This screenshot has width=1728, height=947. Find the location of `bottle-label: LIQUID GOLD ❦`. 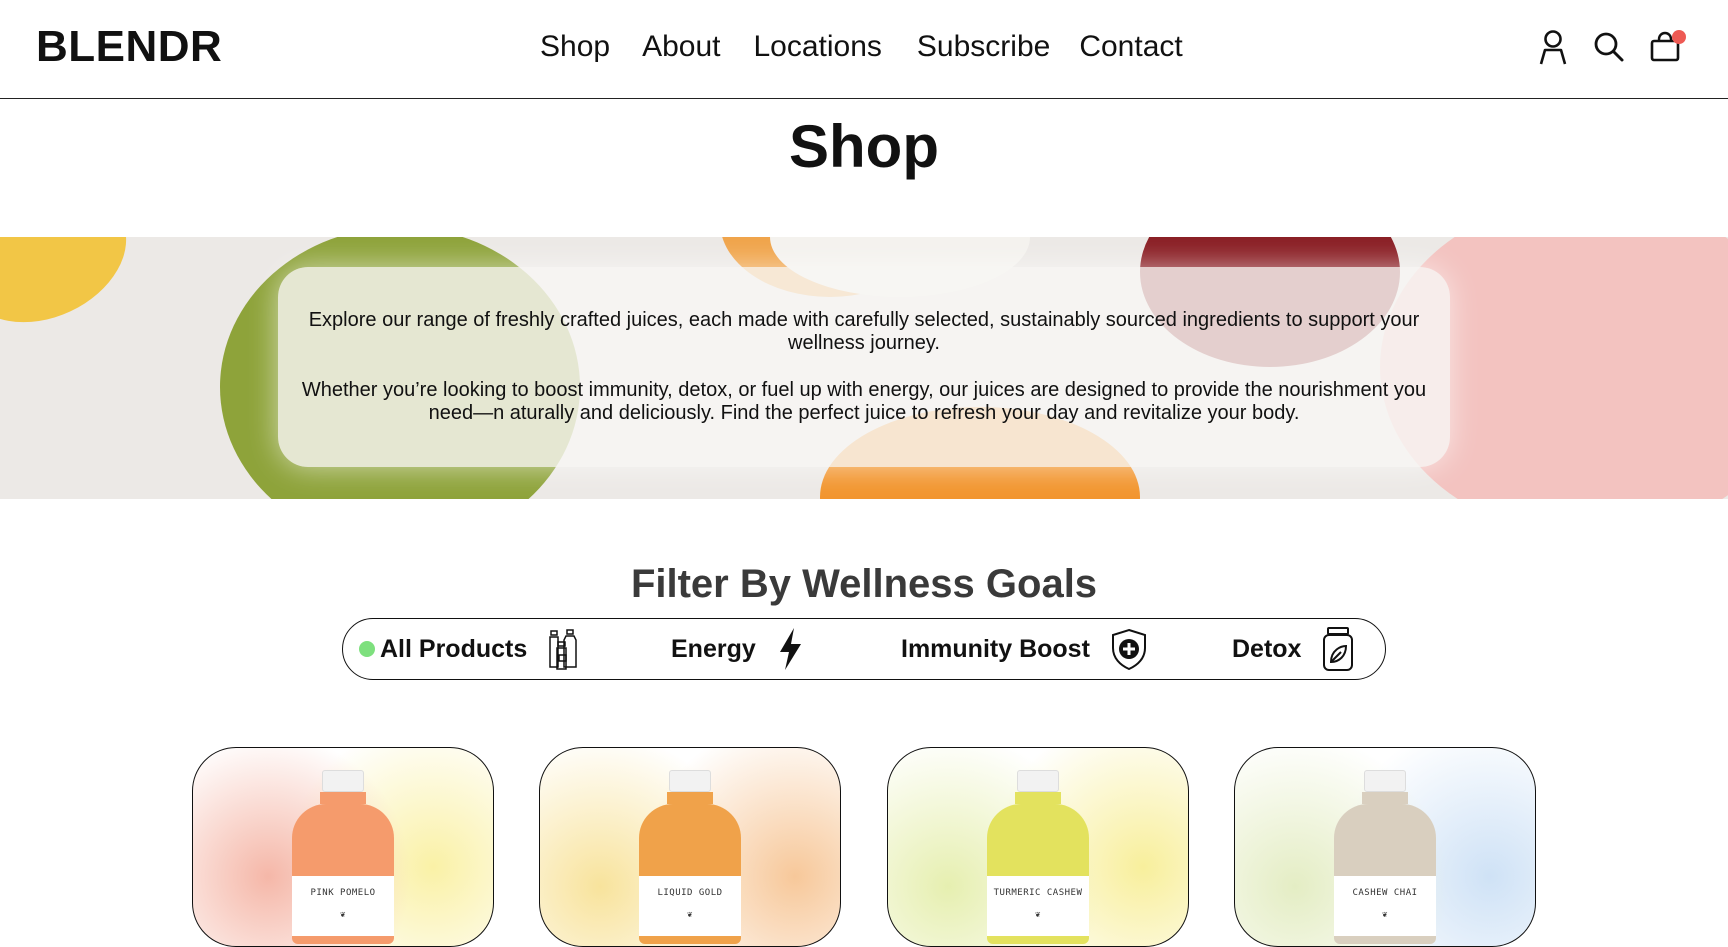

bottle-label: LIQUID GOLD ❦ is located at coordinates (690, 906).